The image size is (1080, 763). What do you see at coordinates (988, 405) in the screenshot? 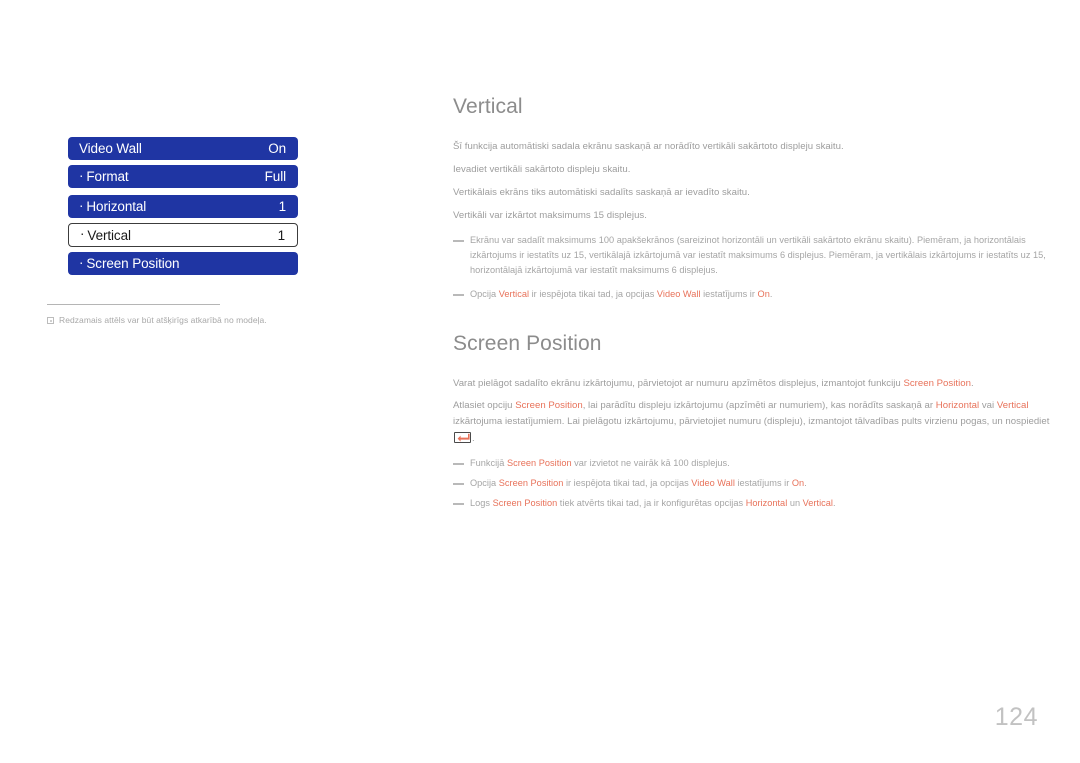
I see `text-run: vai` at bounding box center [988, 405].